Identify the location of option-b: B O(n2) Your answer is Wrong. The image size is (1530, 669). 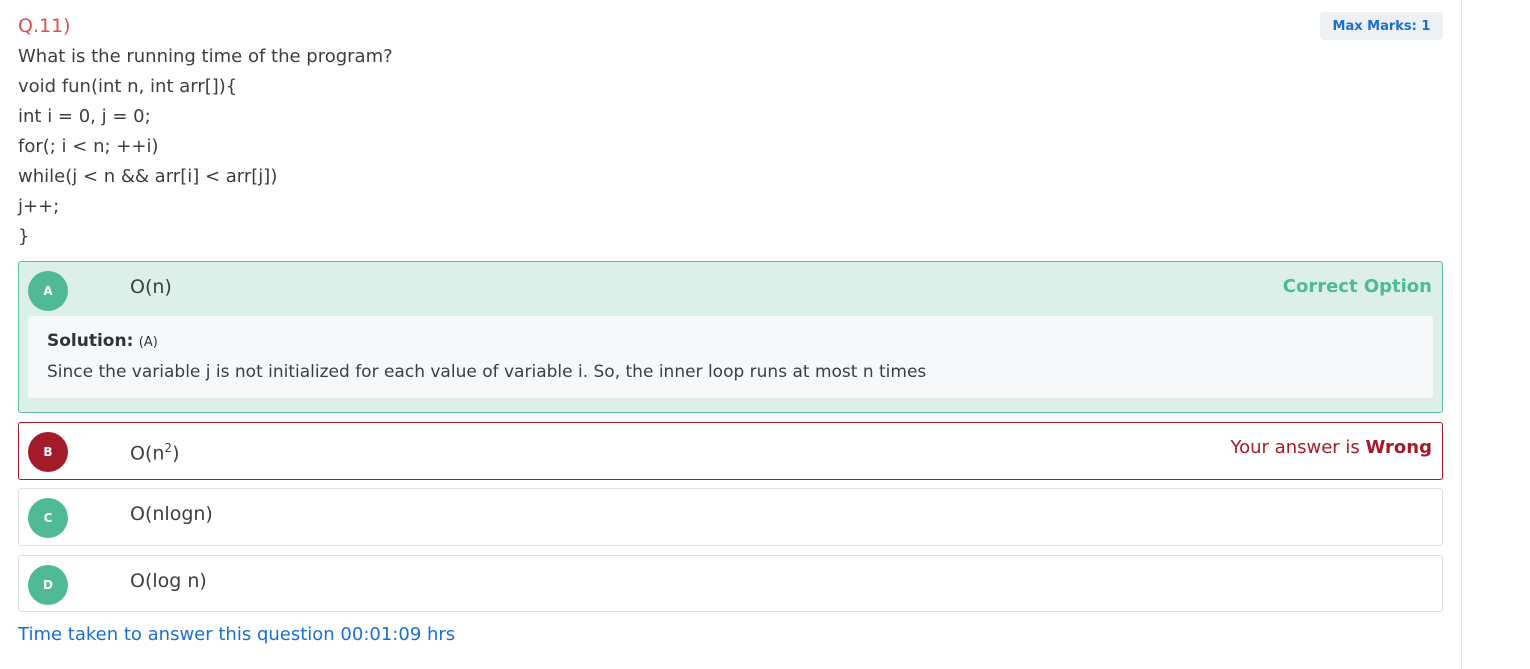
(730, 451).